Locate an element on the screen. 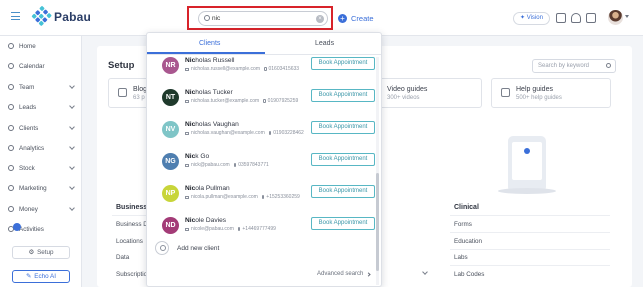  sidebar-item-money: Money is located at coordinates (43, 209).